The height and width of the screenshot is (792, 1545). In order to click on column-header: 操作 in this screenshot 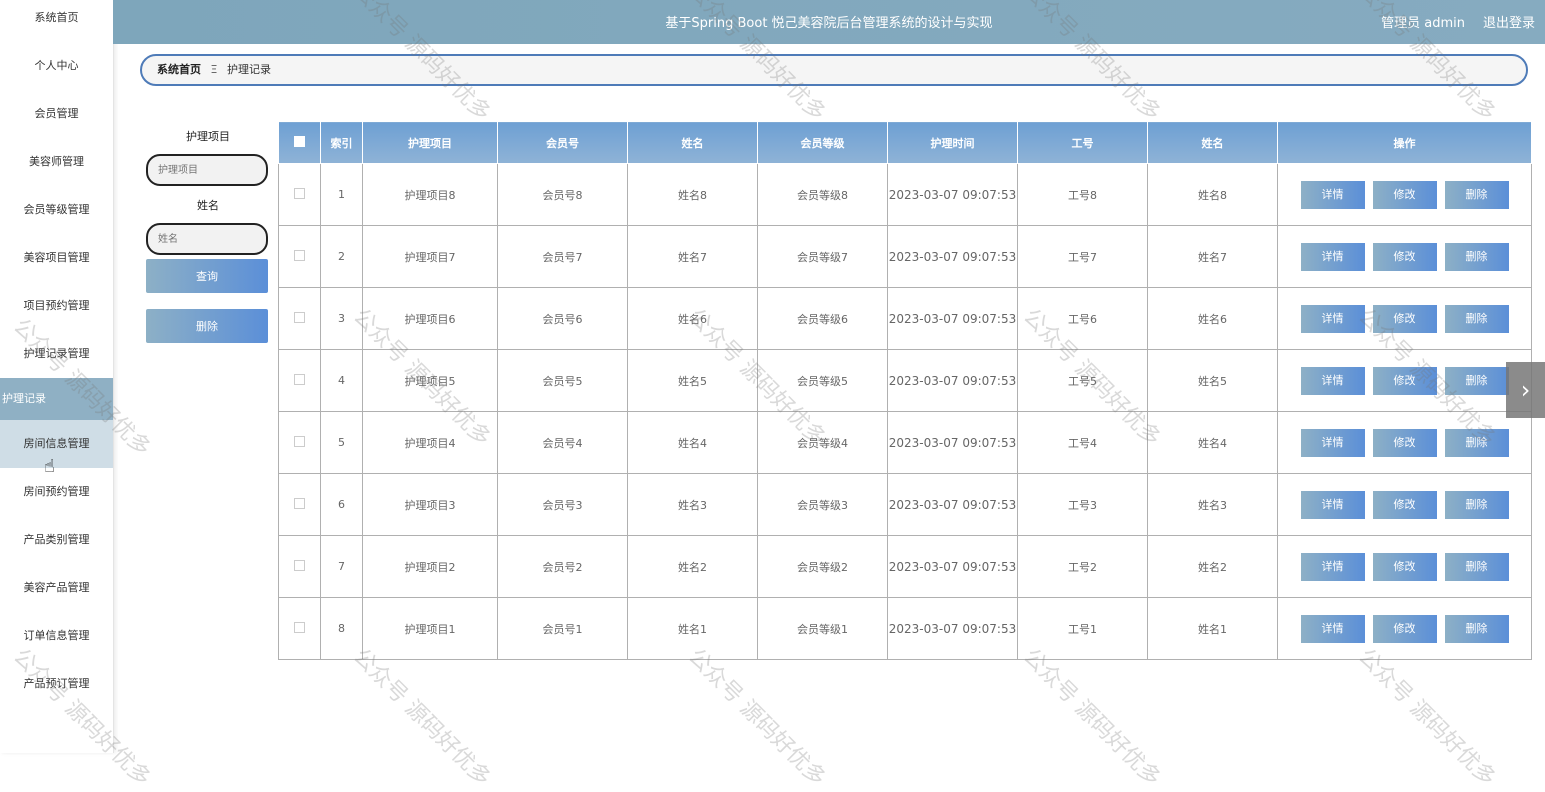, I will do `click(1404, 142)`.